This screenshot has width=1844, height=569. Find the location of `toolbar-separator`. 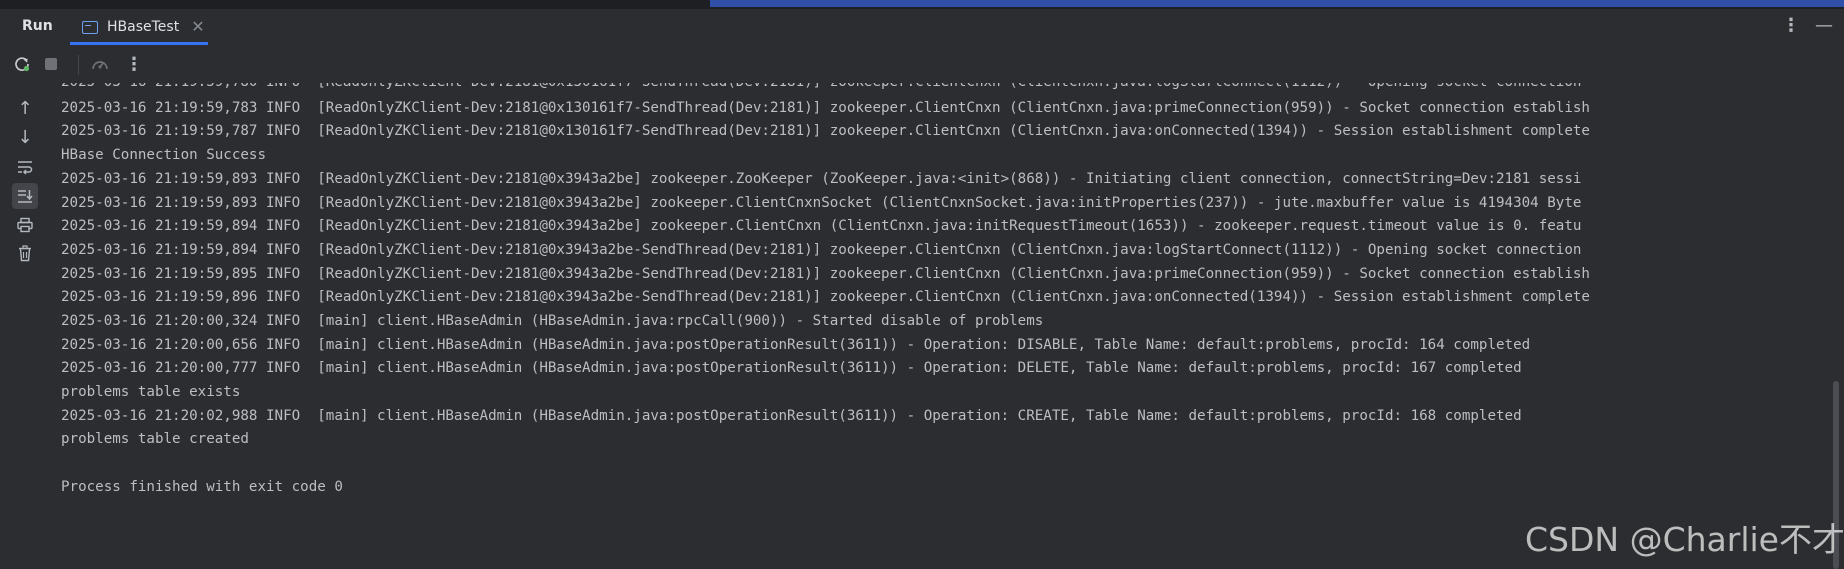

toolbar-separator is located at coordinates (78, 65).